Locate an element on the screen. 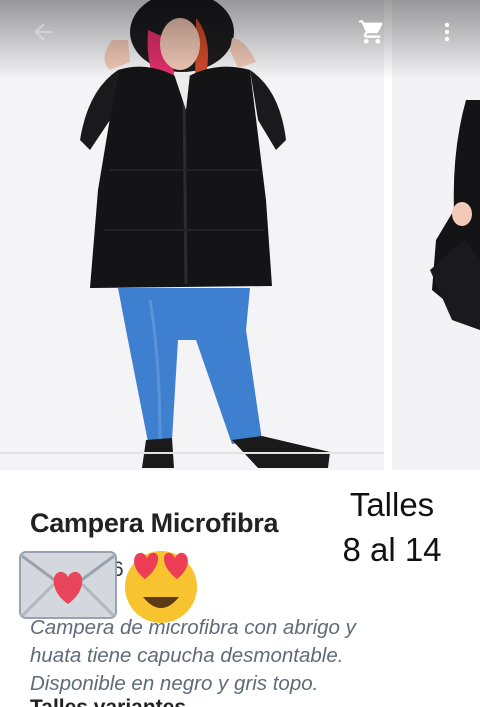 This screenshot has height=707, width=480. description-cutoff-text: Talles variantes is located at coordinates (108, 701).